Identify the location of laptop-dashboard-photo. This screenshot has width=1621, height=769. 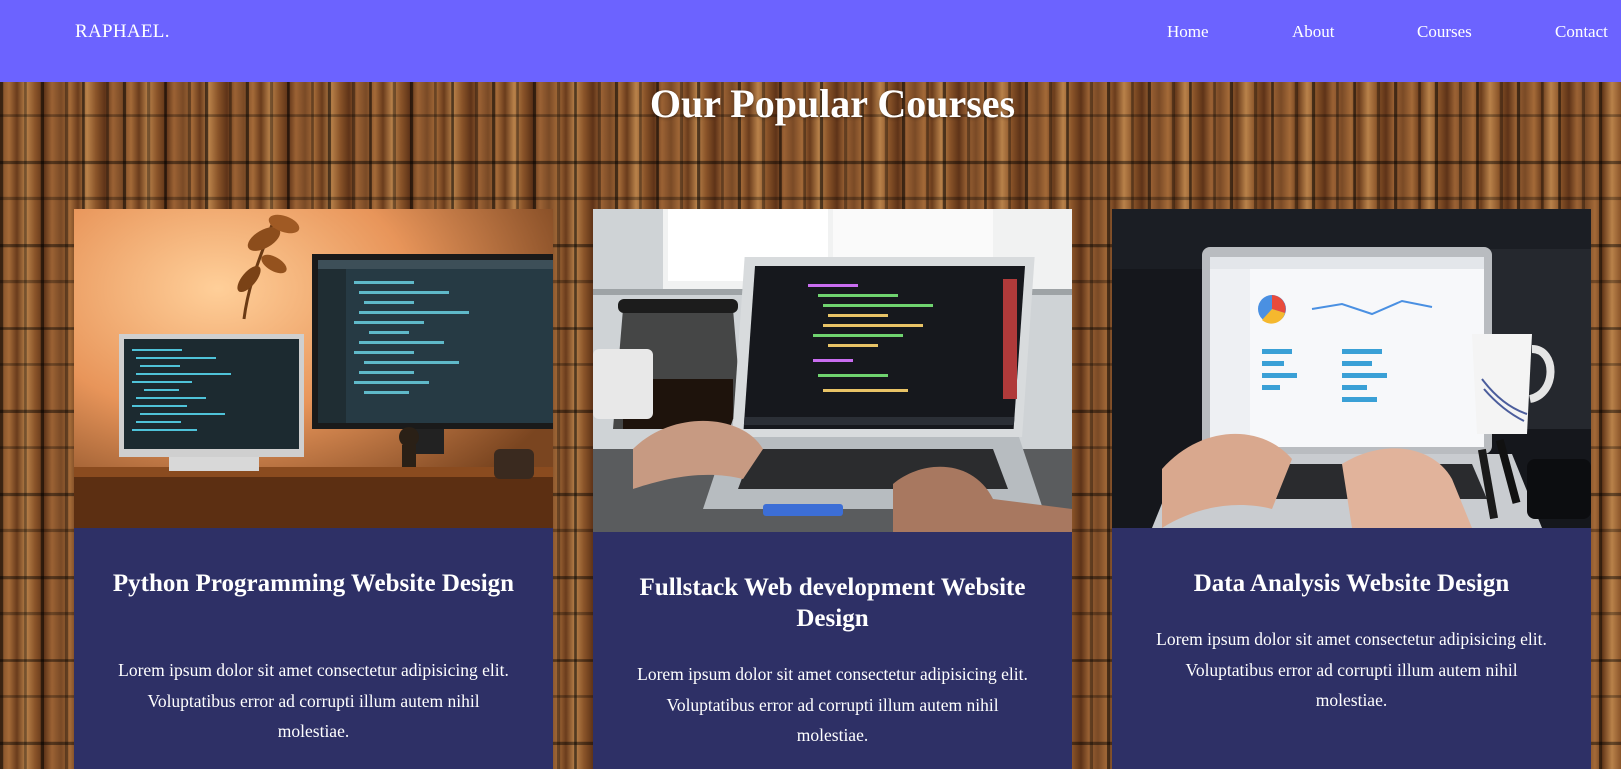
(1351, 368).